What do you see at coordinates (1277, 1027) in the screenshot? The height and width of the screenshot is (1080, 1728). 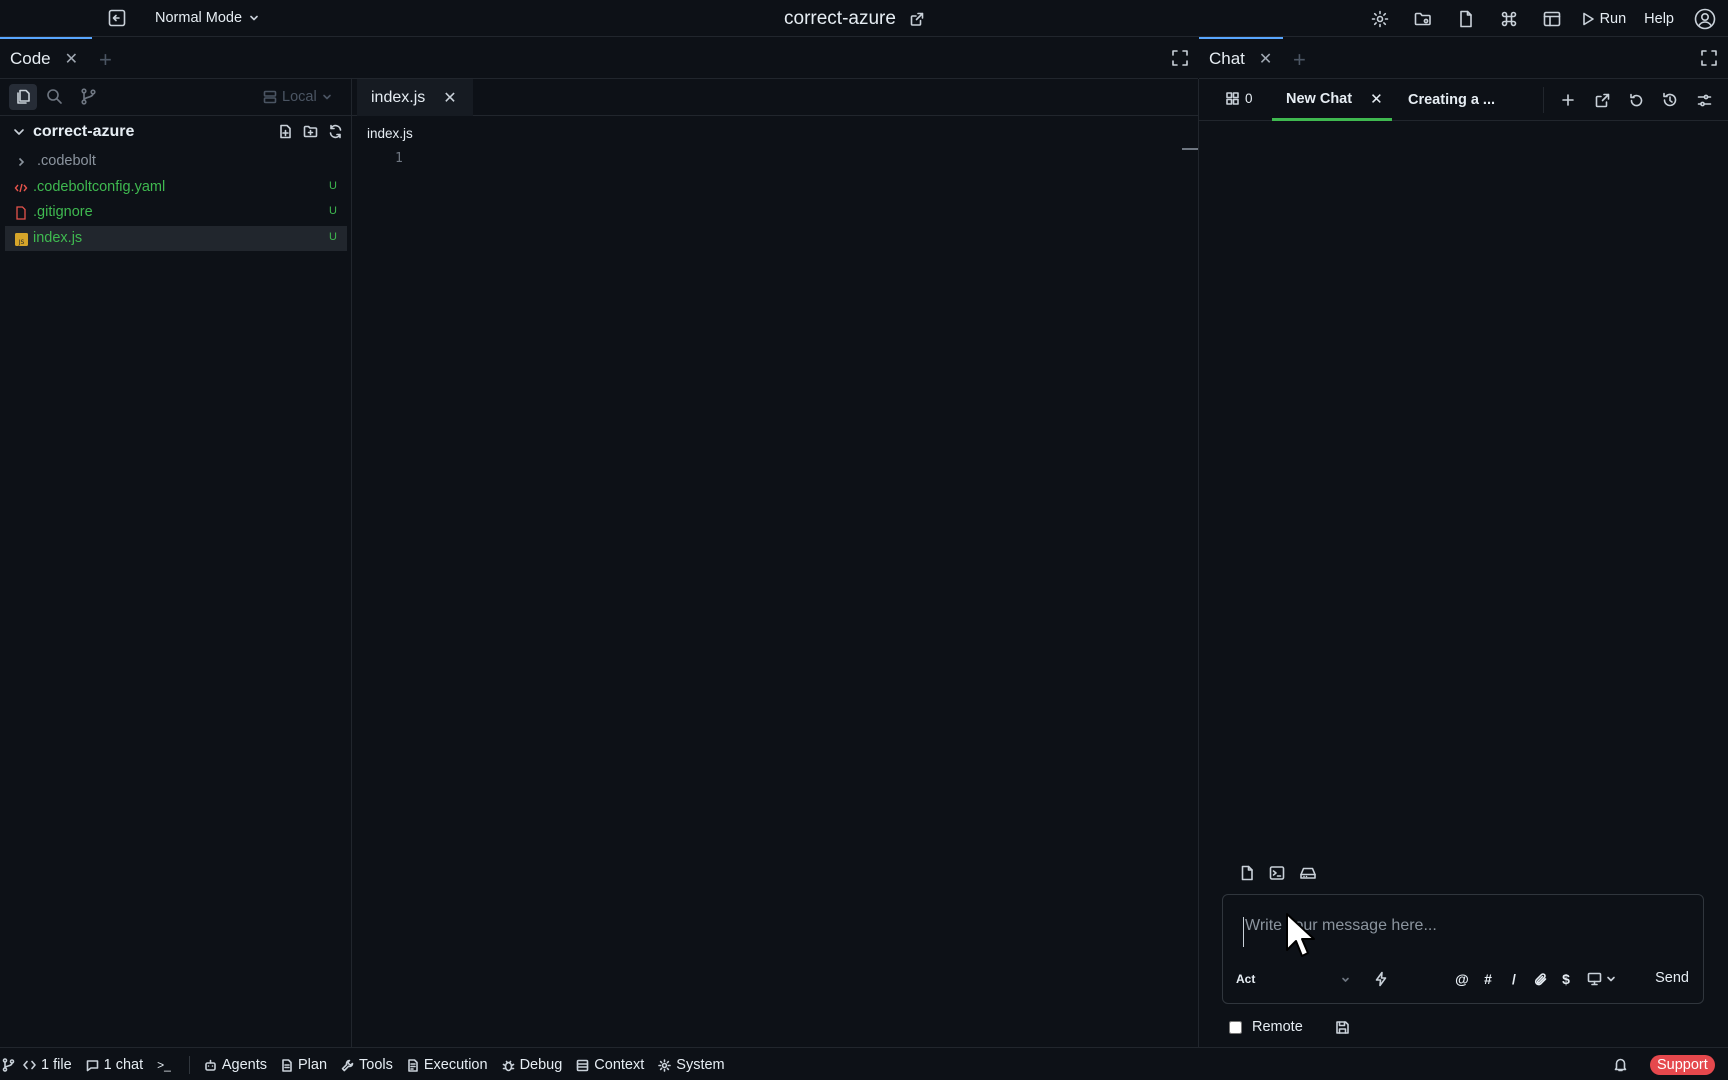 I see `remote-label: Remote` at bounding box center [1277, 1027].